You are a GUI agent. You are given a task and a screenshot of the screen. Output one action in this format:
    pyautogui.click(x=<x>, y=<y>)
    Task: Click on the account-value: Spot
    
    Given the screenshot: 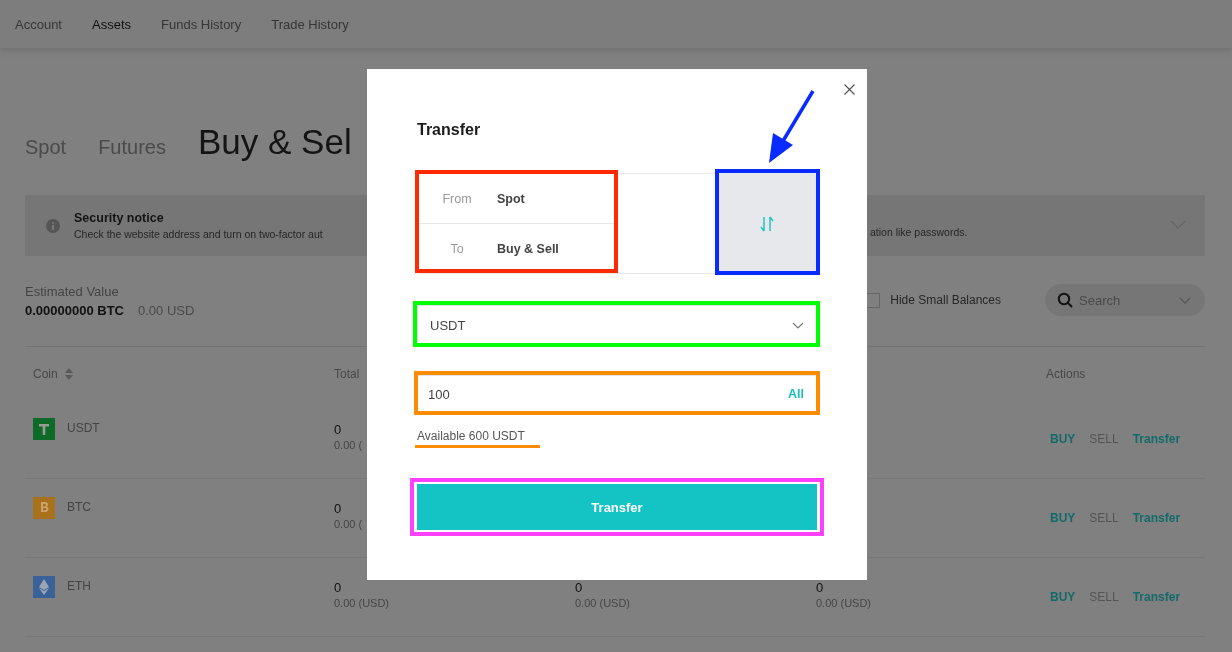 What is the action you would take?
    pyautogui.click(x=511, y=198)
    